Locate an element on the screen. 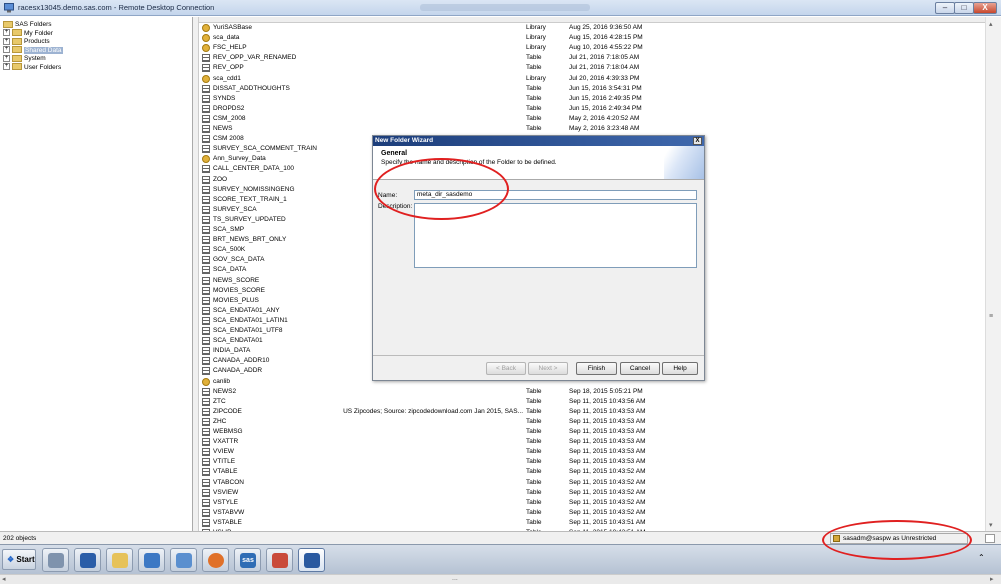 This screenshot has width=1001, height=584. description-input is located at coordinates (555, 235).